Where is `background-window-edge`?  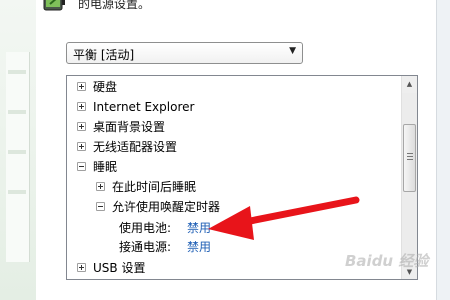
background-window-edge is located at coordinates (18, 150).